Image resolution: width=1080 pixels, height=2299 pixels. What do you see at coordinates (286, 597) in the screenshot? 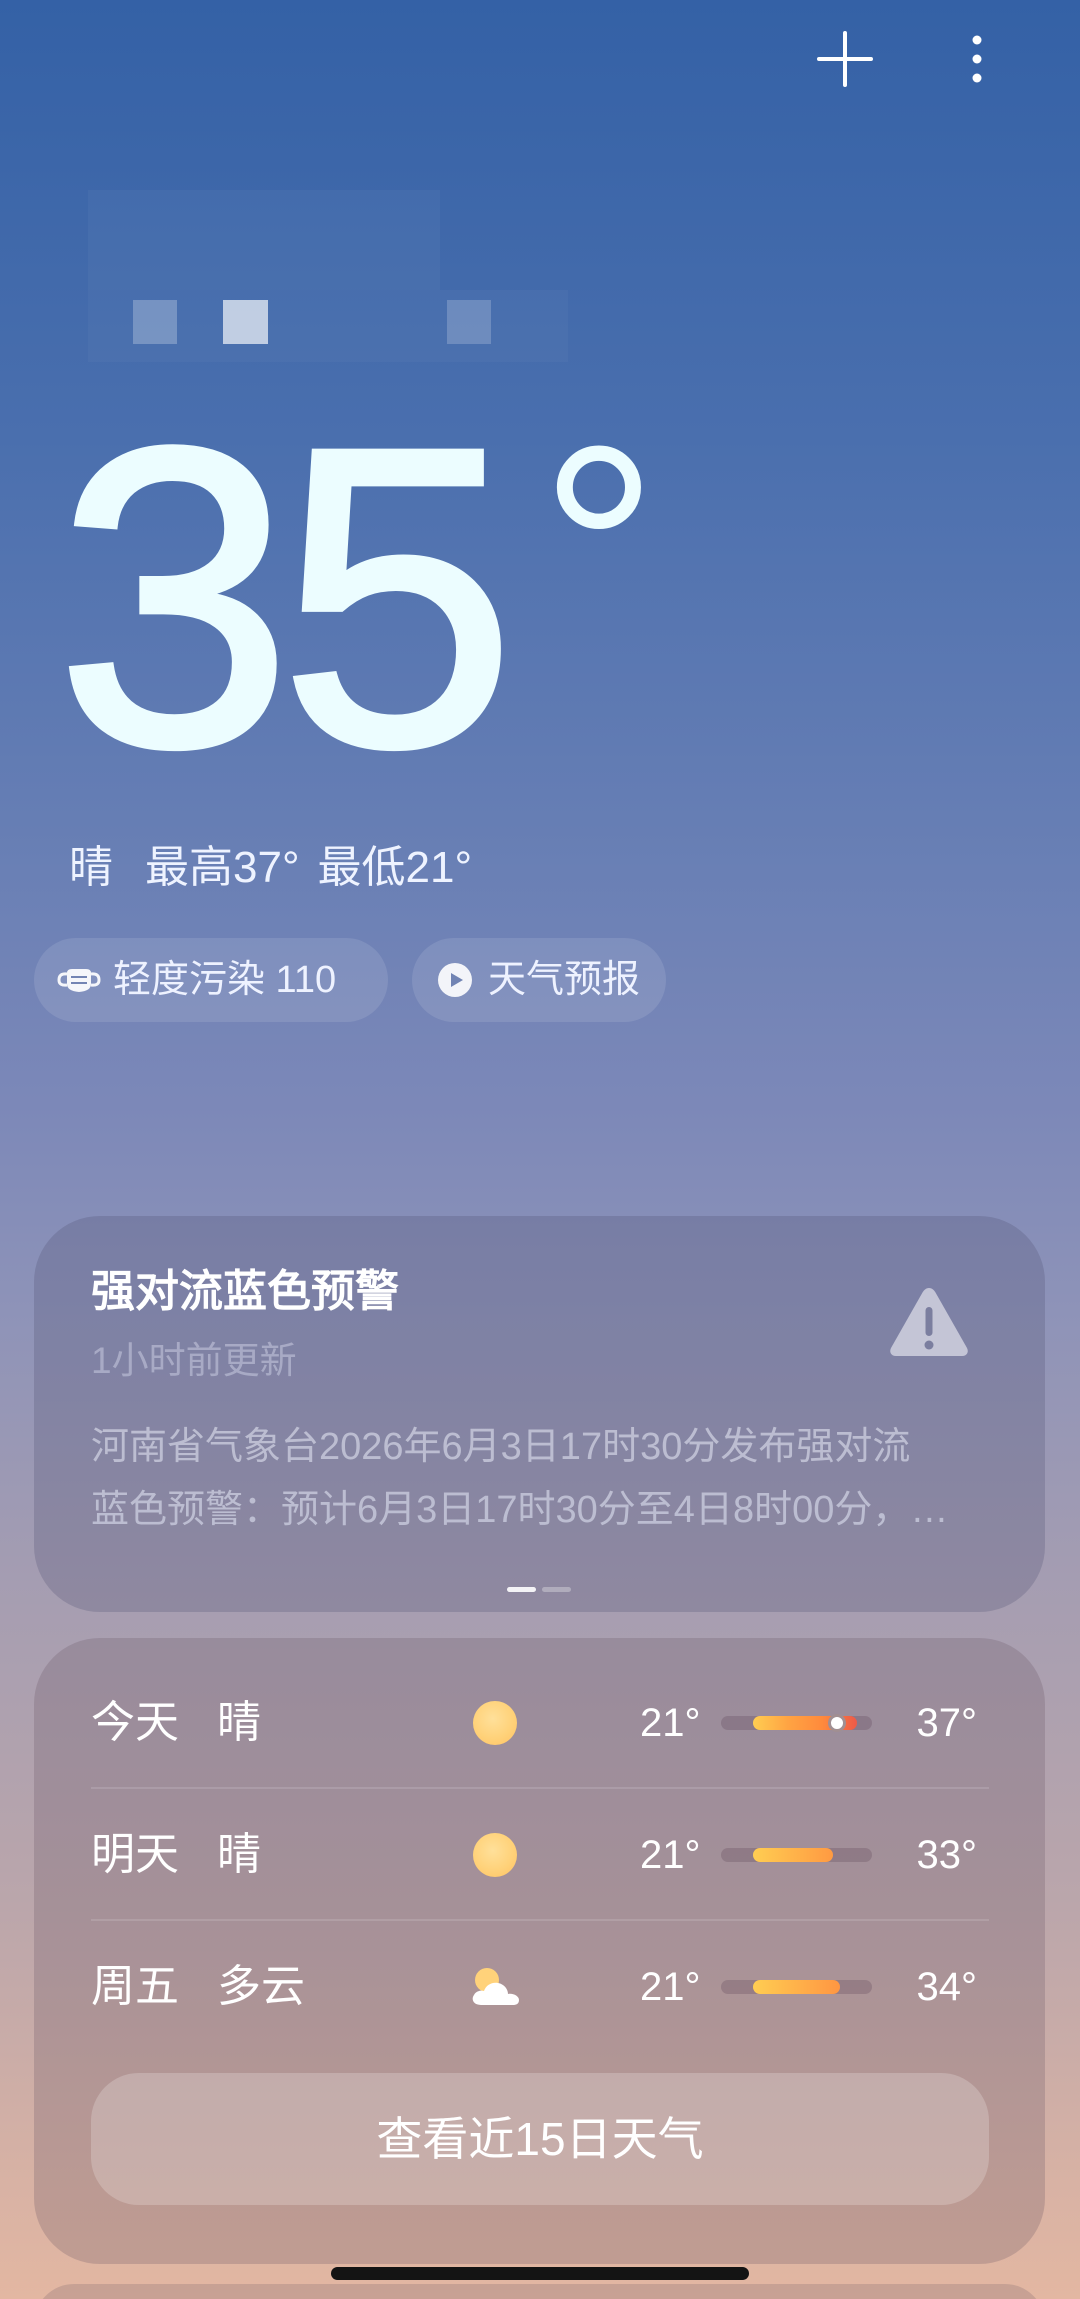
I see `current-temperature: 35` at bounding box center [286, 597].